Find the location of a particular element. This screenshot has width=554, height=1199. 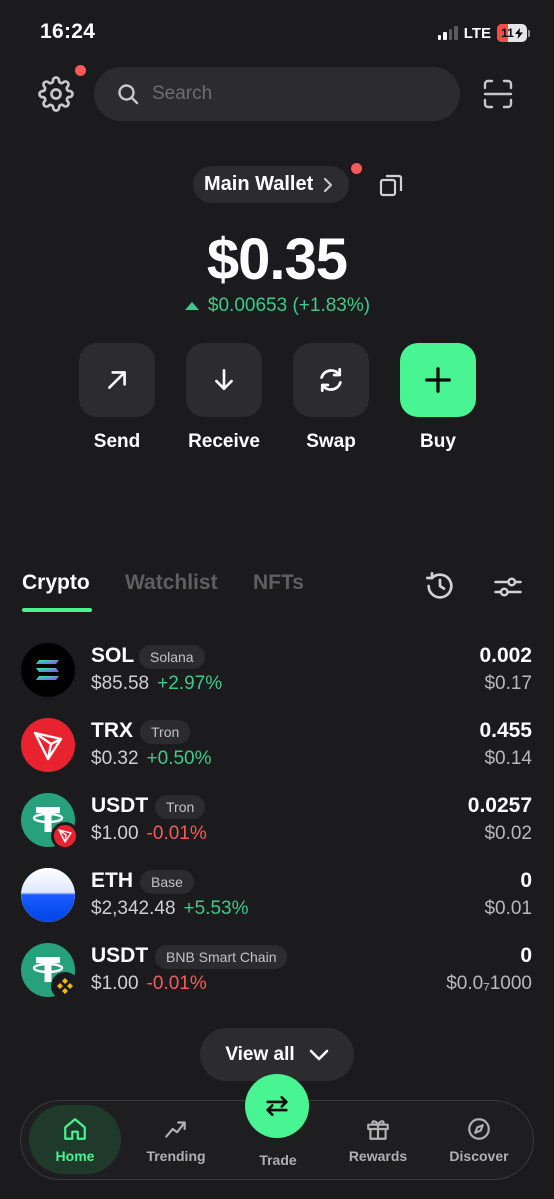

nav-trade-label: Trade is located at coordinates (278, 1160).